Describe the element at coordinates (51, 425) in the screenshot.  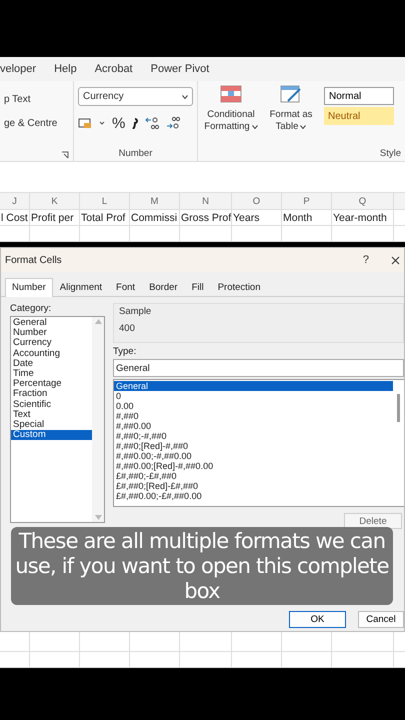
I see `category-item: Special` at that location.